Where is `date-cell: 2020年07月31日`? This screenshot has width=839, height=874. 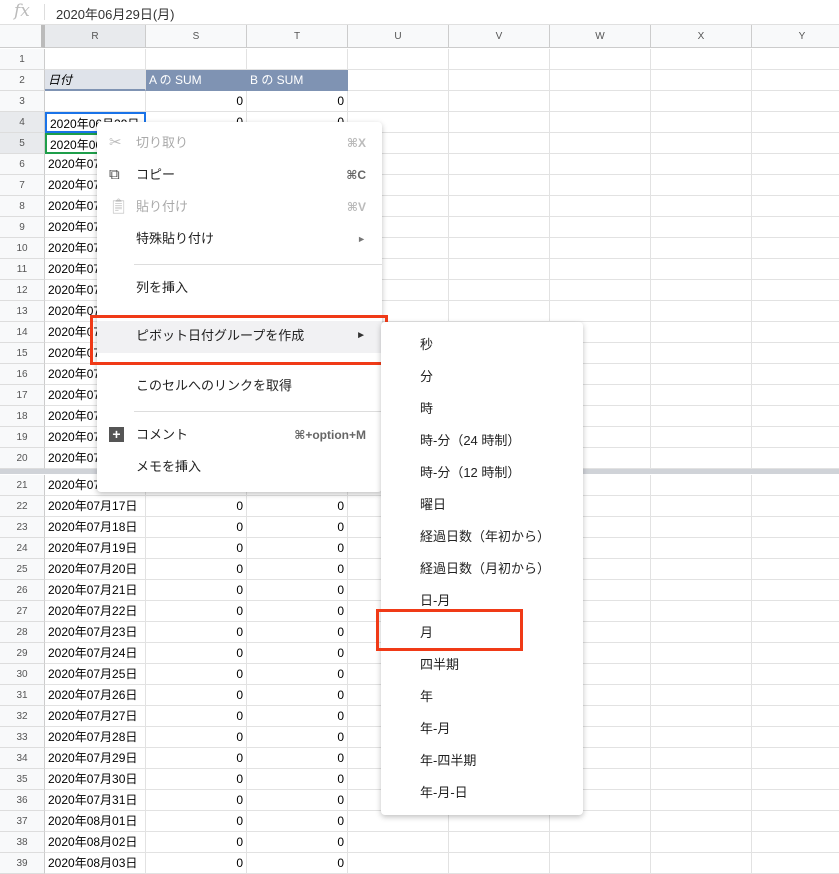
date-cell: 2020年07月31日 is located at coordinates (95, 800).